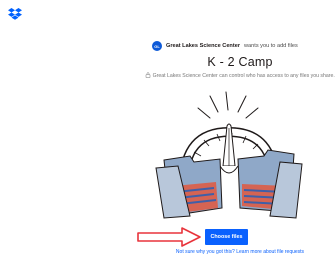 The width and height of the screenshot is (336, 260). Describe the element at coordinates (157, 46) in the screenshot. I see `requester-avatar: GL` at that location.